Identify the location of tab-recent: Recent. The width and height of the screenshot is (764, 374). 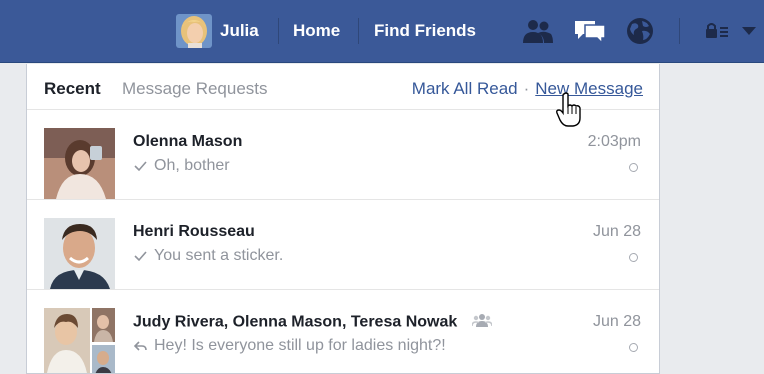
(72, 89).